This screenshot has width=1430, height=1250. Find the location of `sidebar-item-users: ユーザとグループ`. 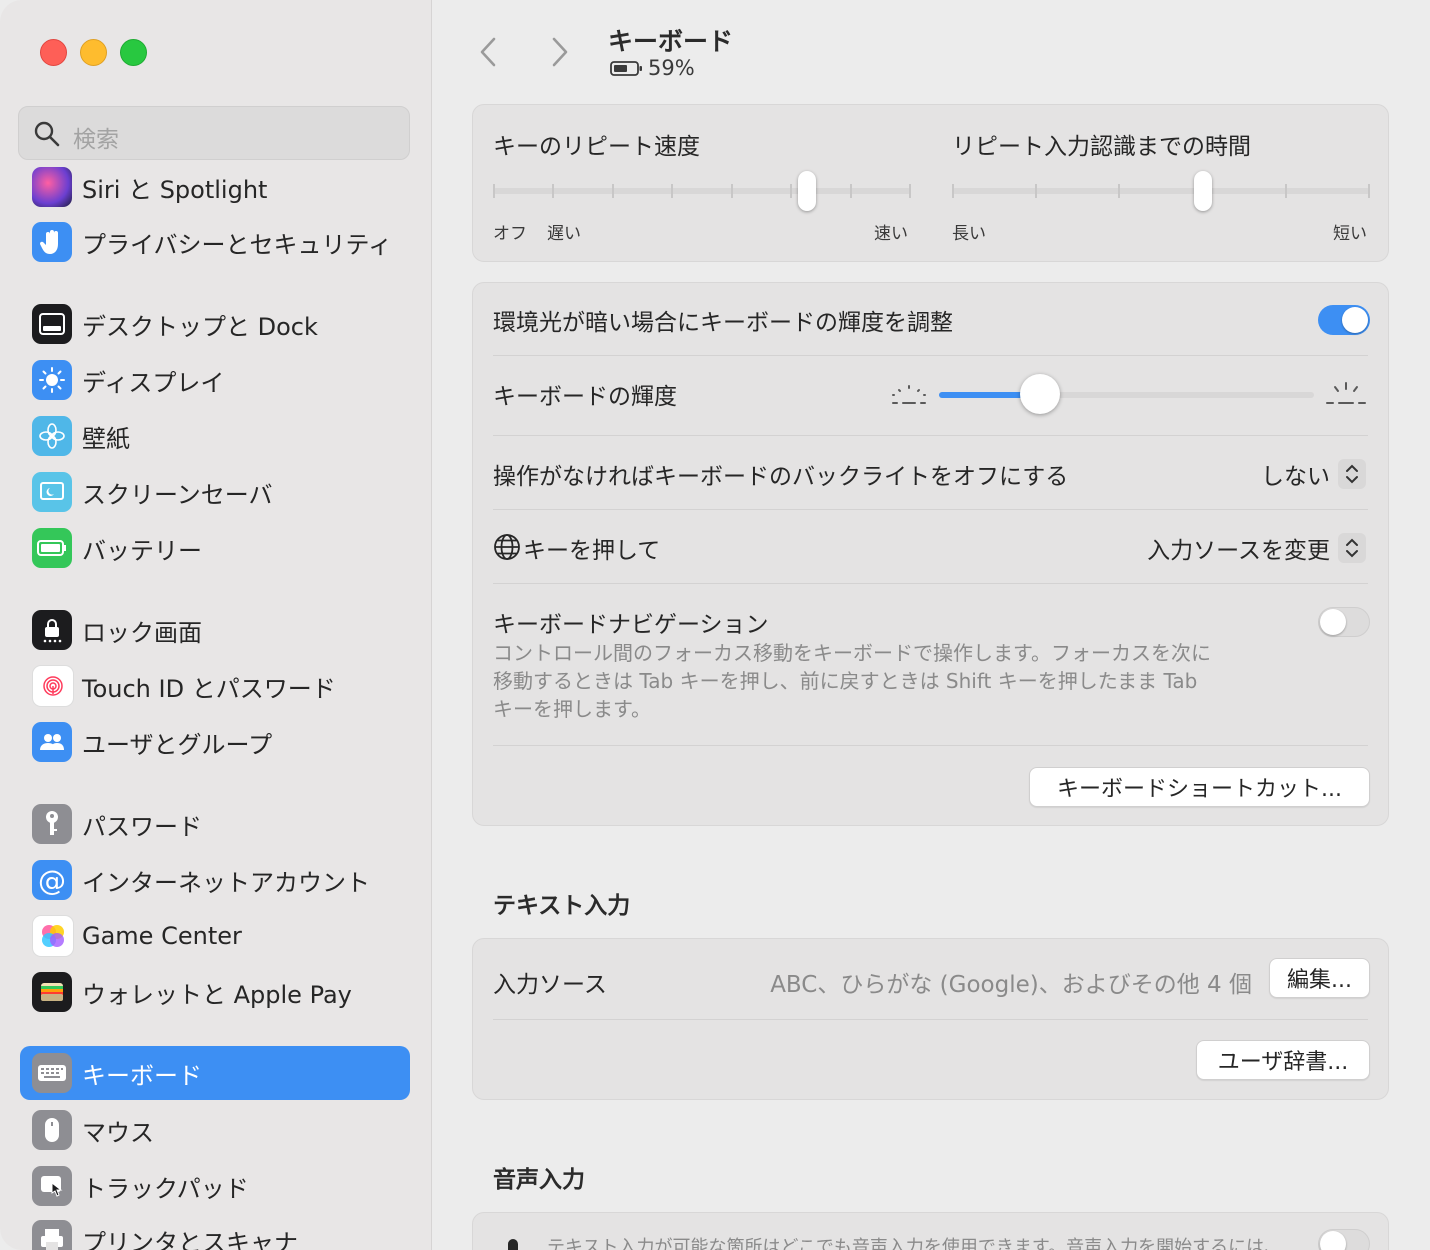

sidebar-item-users: ユーザとグループ is located at coordinates (215, 742).